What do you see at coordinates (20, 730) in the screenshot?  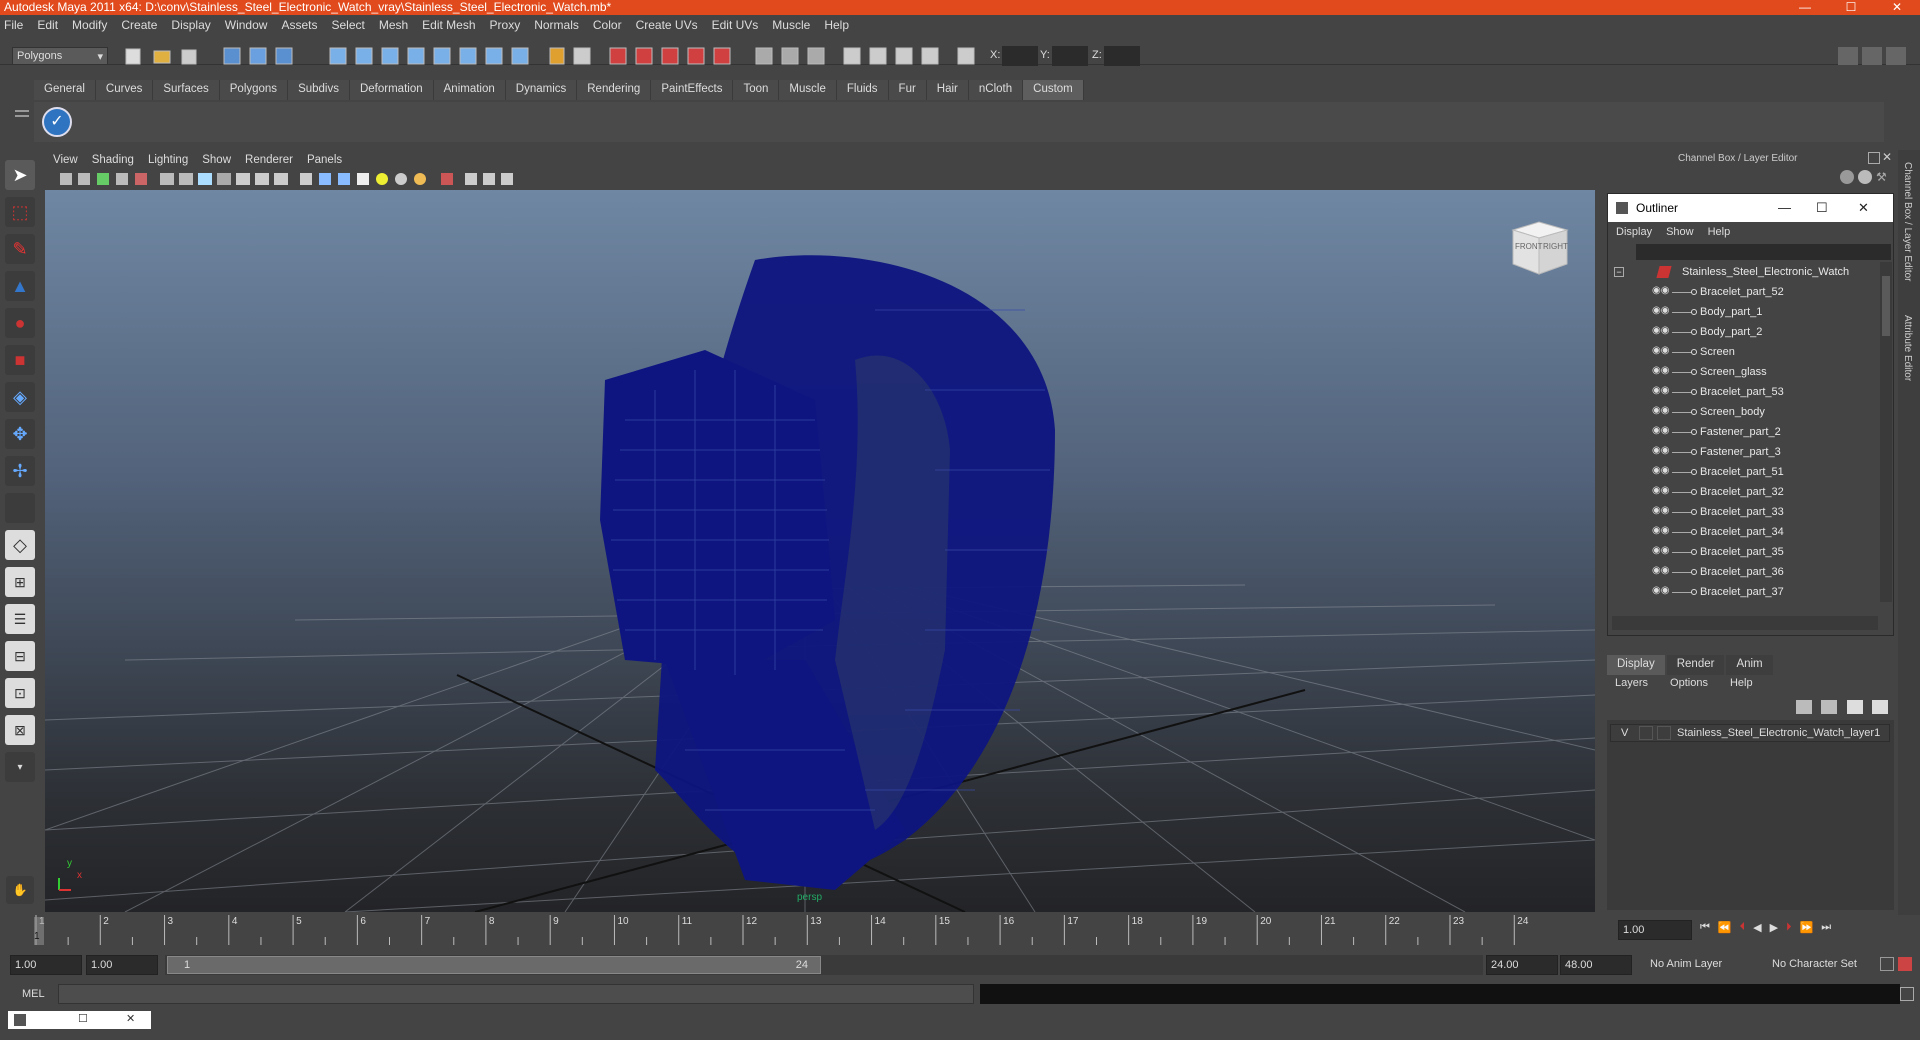 I see `script-layout-icon: ⊠` at bounding box center [20, 730].